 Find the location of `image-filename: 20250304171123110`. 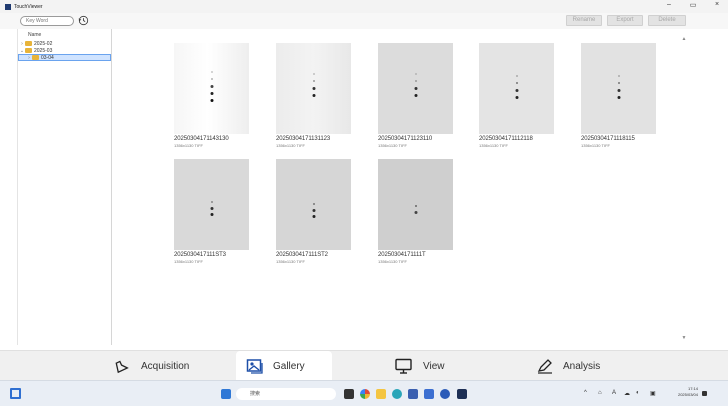

image-filename: 20250304171123110 is located at coordinates (405, 139).